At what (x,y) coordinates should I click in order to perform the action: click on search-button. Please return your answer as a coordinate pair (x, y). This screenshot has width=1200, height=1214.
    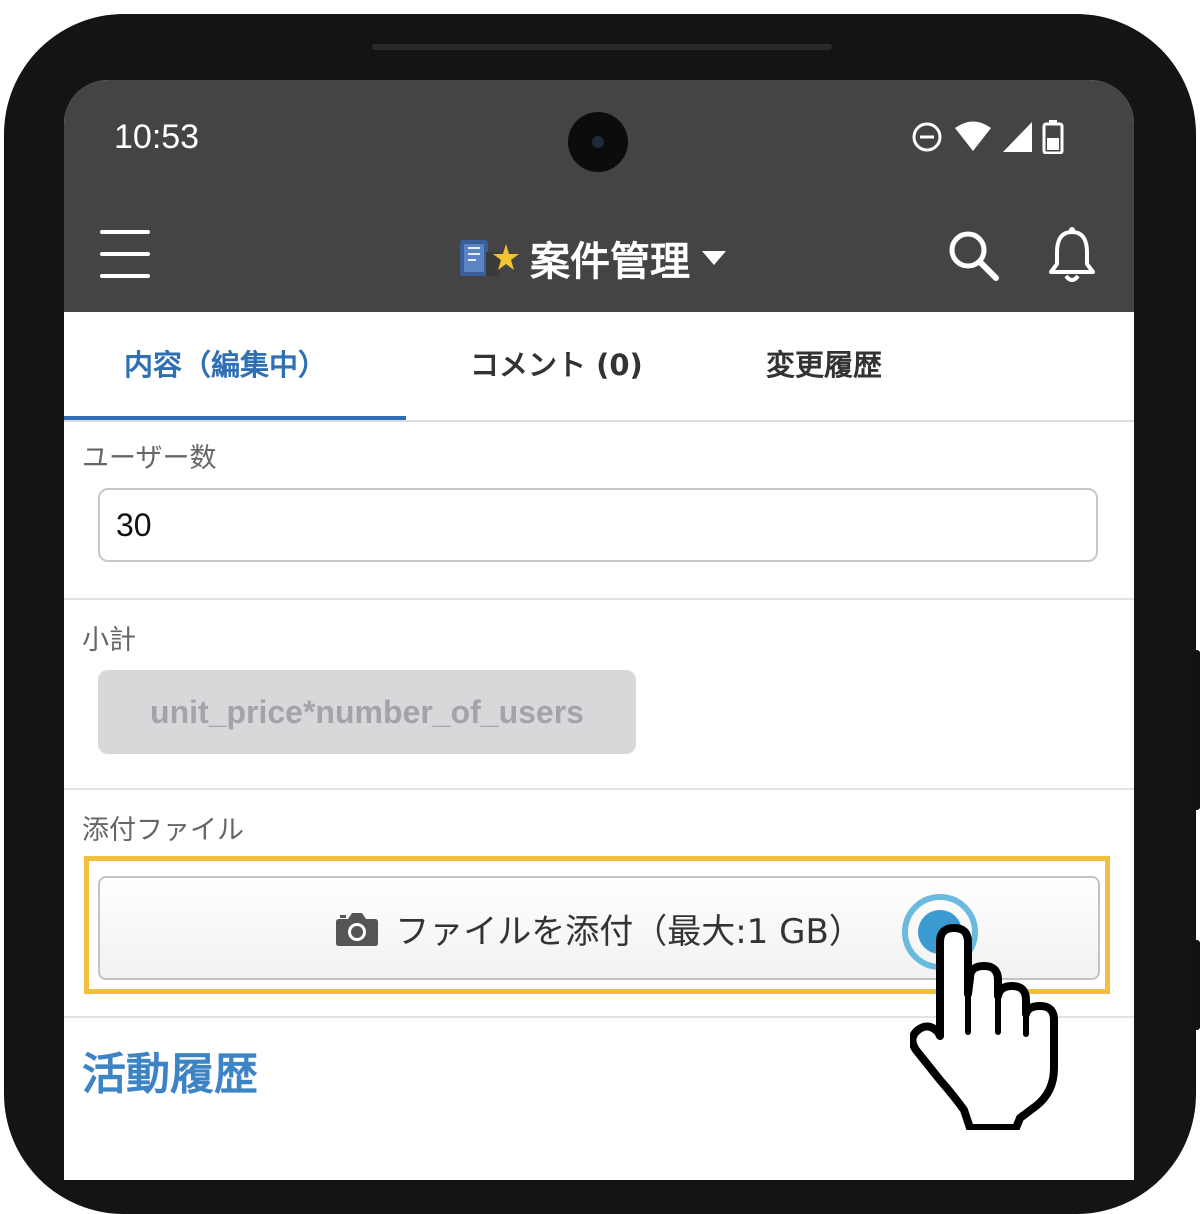
    Looking at the image, I should click on (974, 256).